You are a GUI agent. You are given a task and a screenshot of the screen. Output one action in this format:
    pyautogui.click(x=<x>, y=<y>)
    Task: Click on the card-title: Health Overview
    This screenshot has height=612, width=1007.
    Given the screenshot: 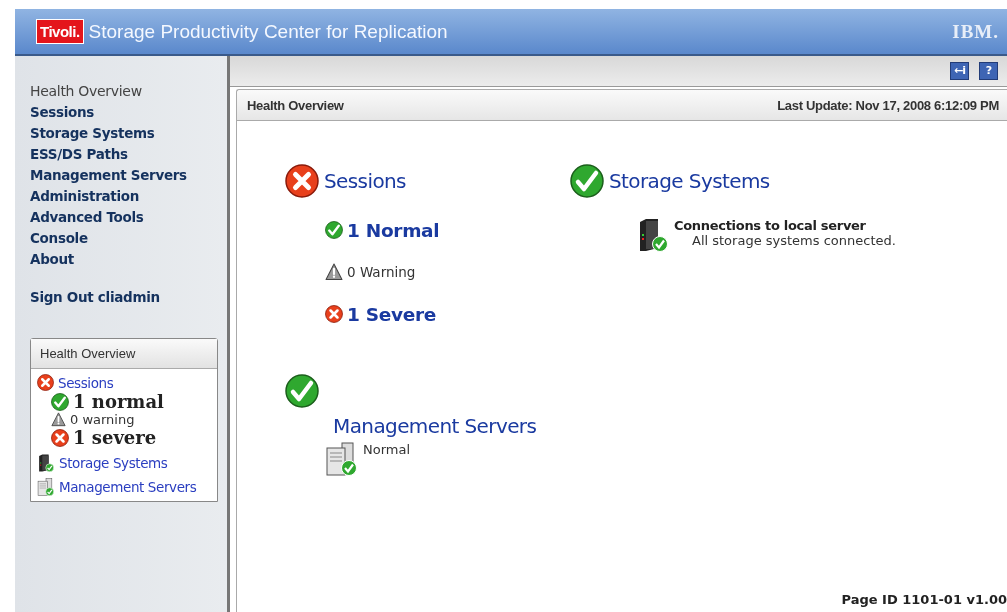 What is the action you would take?
    pyautogui.click(x=124, y=354)
    